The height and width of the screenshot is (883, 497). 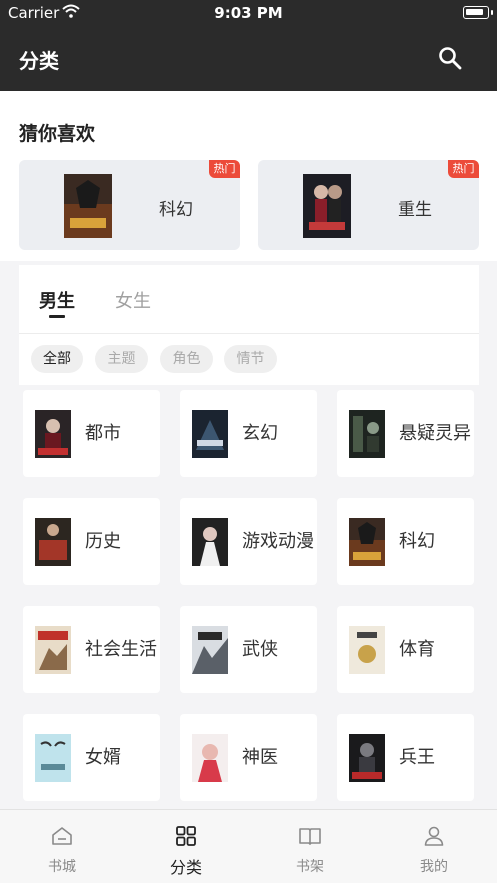 I want to click on category-card-soldier-king: 兵王, so click(x=405, y=757).